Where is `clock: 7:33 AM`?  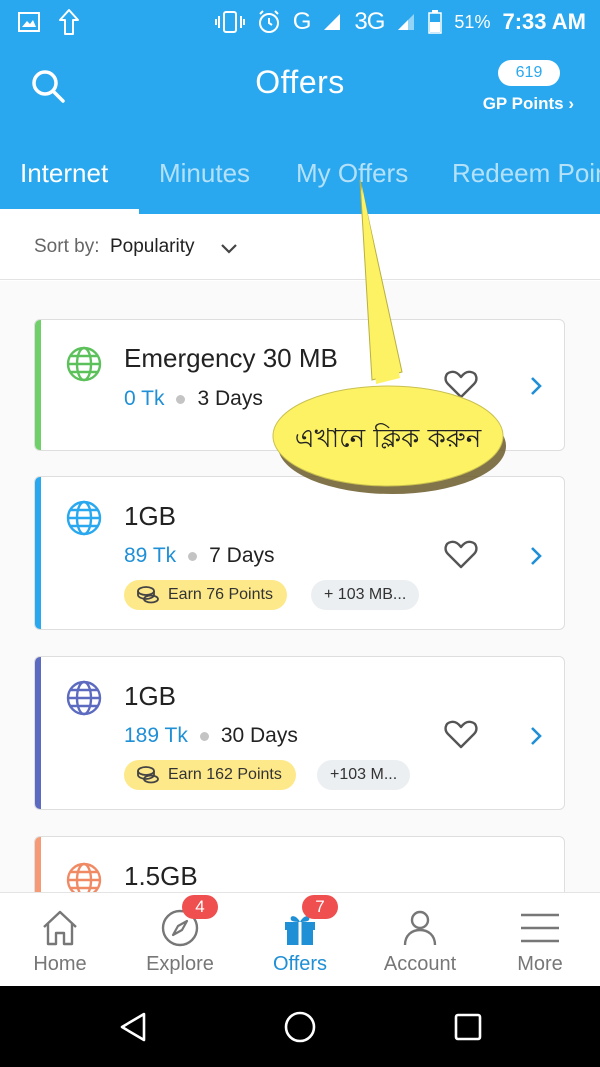
clock: 7:33 AM is located at coordinates (544, 21).